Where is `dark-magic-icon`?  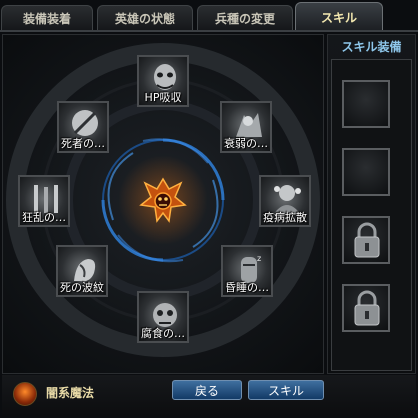 dark-magic-icon is located at coordinates (25, 394).